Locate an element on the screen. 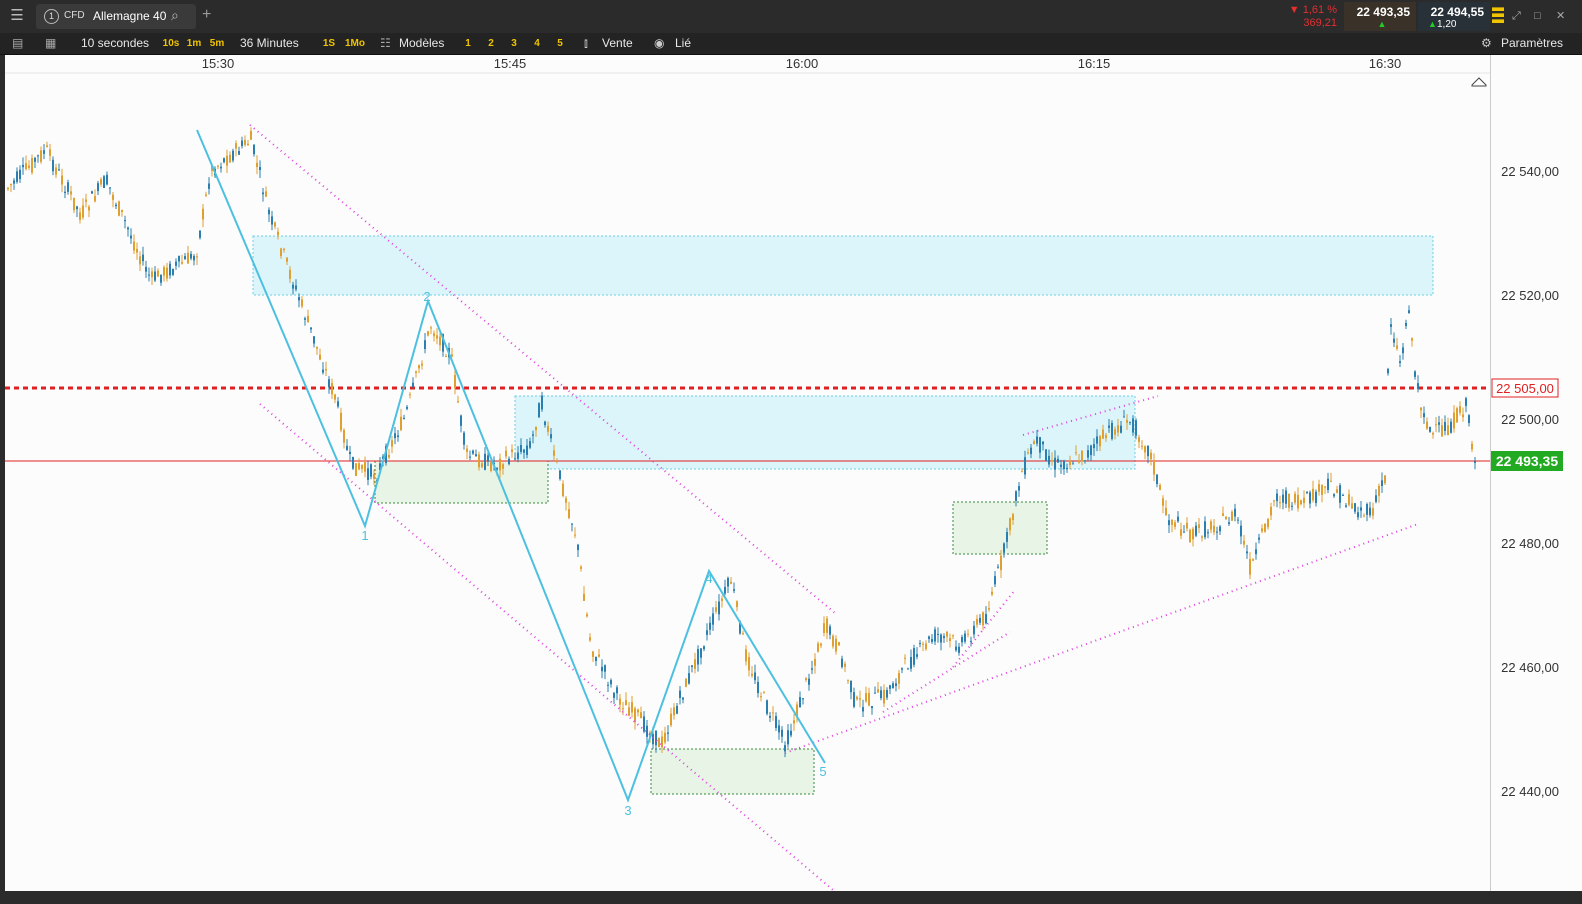 Image resolution: width=1582 pixels, height=904 pixels. layout-icon: ▦ is located at coordinates (50, 43).